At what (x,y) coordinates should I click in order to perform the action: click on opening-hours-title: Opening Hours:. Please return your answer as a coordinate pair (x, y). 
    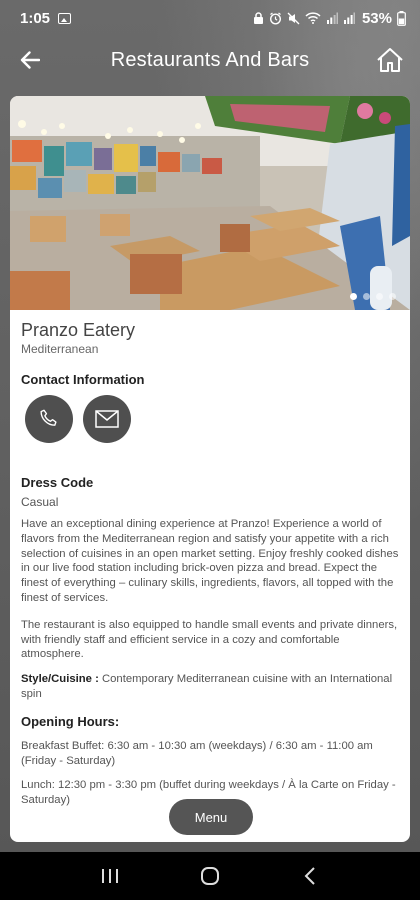
    Looking at the image, I should click on (70, 721).